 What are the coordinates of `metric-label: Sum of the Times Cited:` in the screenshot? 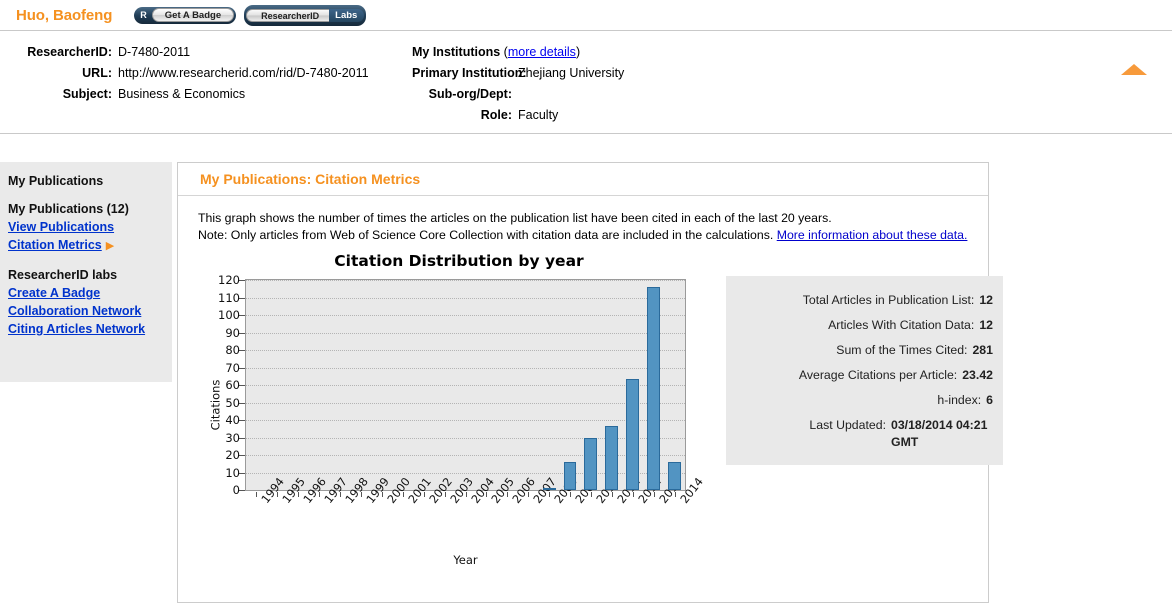 It's located at (902, 350).